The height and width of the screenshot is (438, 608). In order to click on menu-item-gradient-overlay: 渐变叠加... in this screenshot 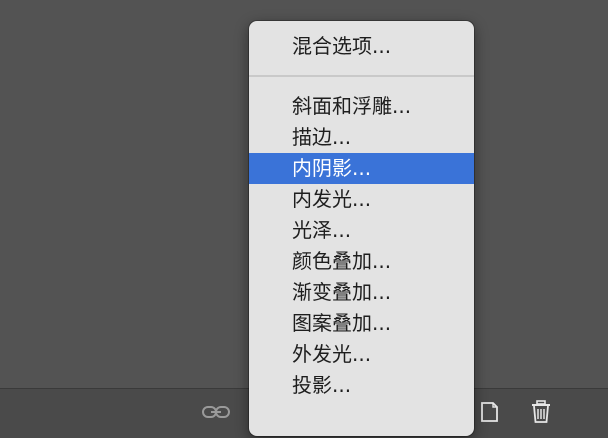, I will do `click(361, 292)`.